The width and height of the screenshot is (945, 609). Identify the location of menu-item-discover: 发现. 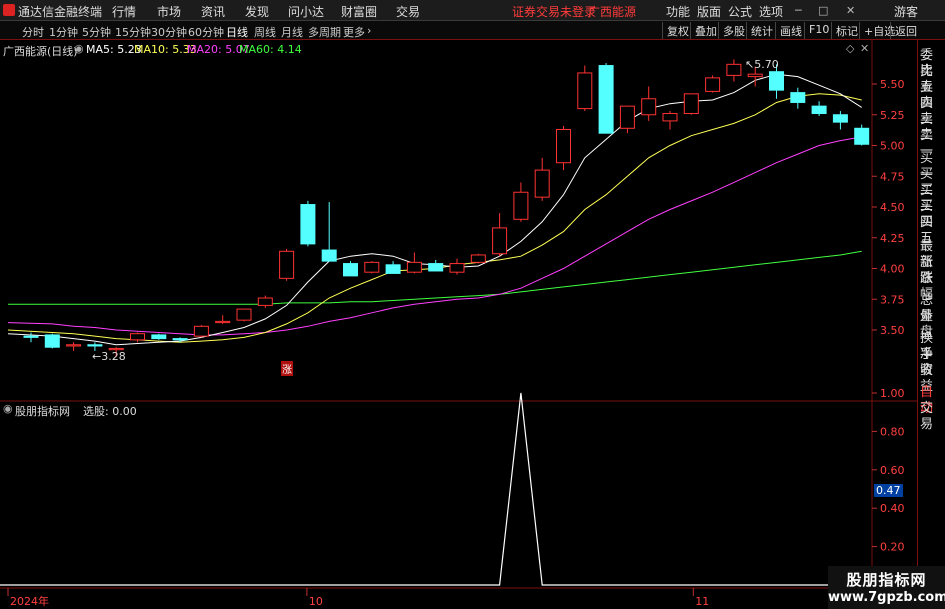
(257, 11).